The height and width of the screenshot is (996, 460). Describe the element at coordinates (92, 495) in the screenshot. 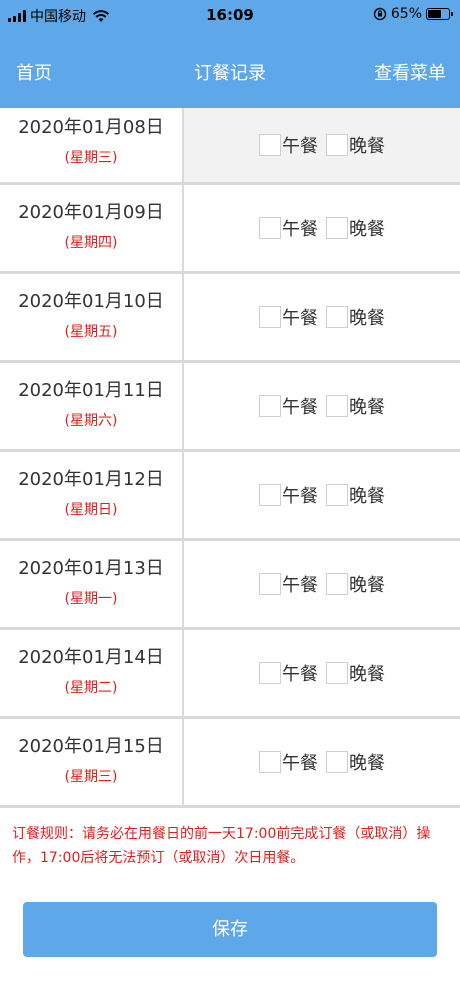

I see `date-cell: 2020年01月12日 (星期日)` at that location.